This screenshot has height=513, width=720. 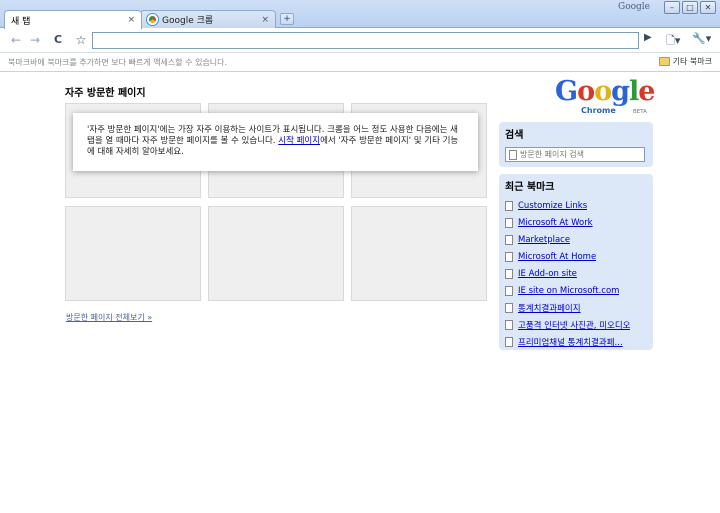 I want to click on list-item: 통계치결과페이지, so click(x=576, y=307).